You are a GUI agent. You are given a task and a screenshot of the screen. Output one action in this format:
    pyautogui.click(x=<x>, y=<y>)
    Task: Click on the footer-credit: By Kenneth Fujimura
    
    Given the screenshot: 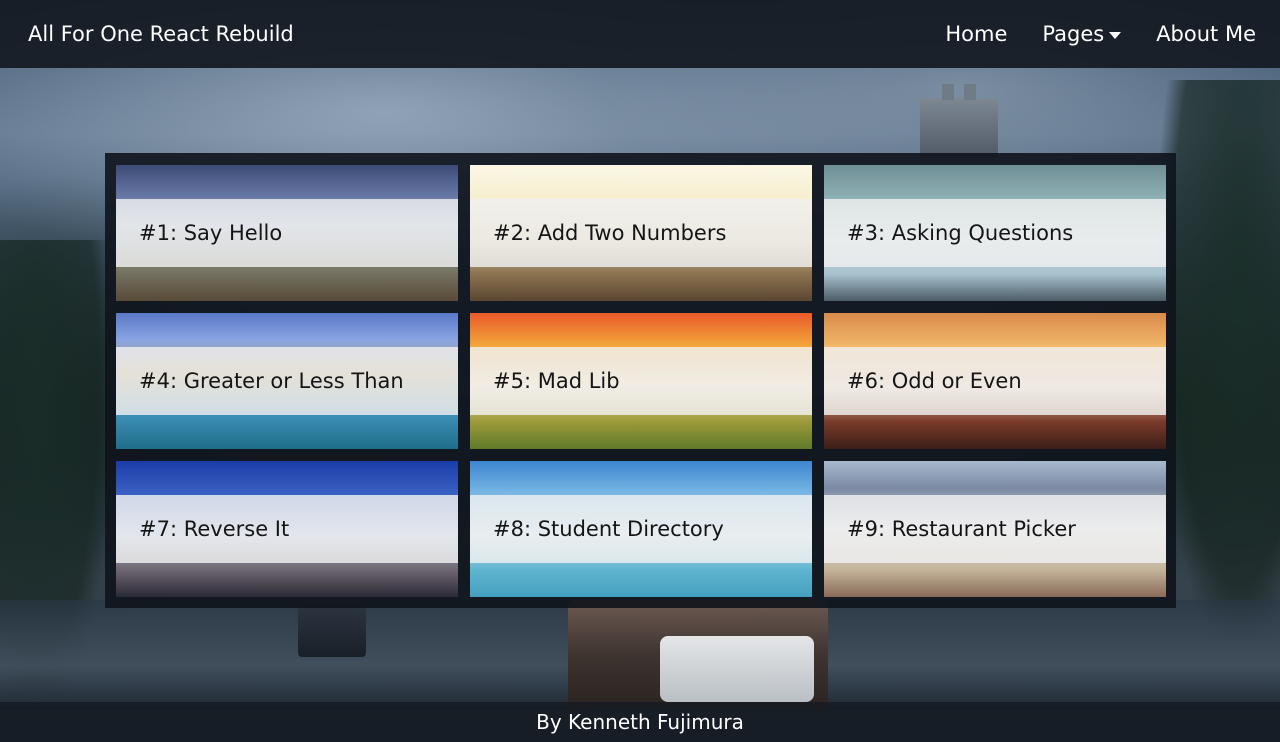 What is the action you would take?
    pyautogui.click(x=640, y=722)
    